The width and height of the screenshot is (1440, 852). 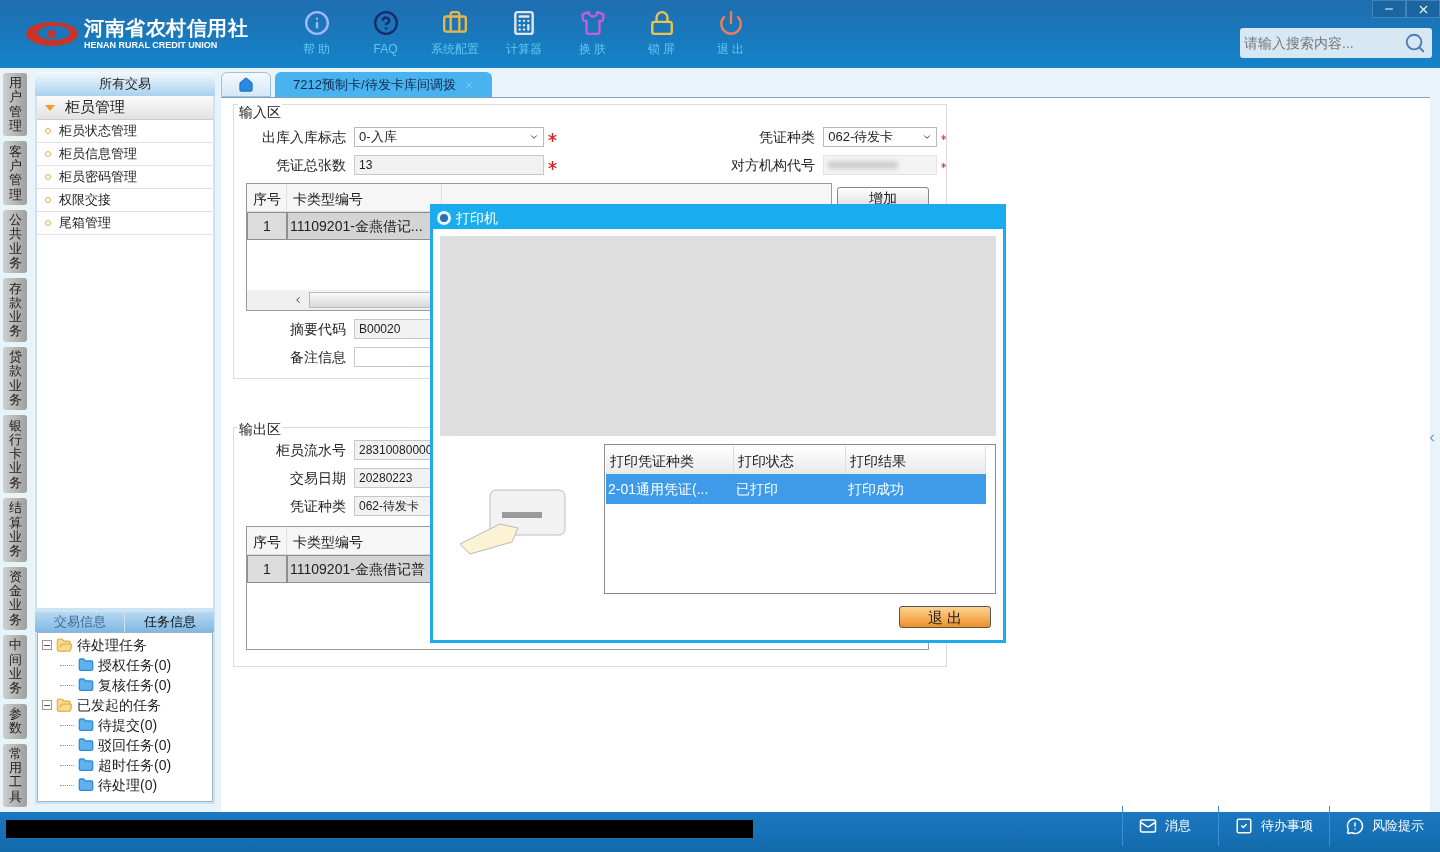 I want to click on status-button: 待办事项, so click(x=1273, y=826).